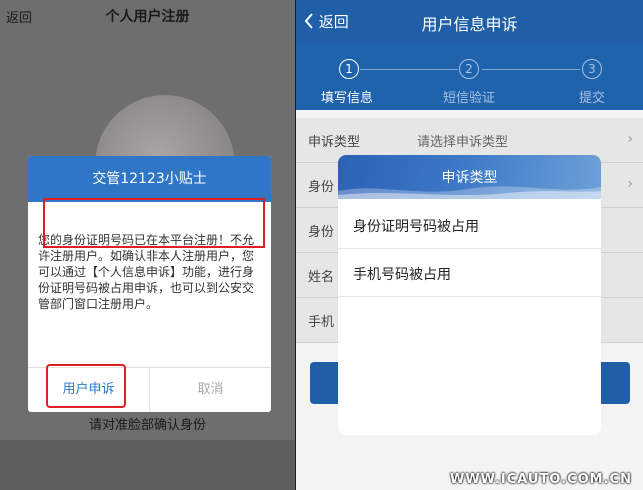 The width and height of the screenshot is (643, 490). I want to click on cancel-button: 取消, so click(210, 390).